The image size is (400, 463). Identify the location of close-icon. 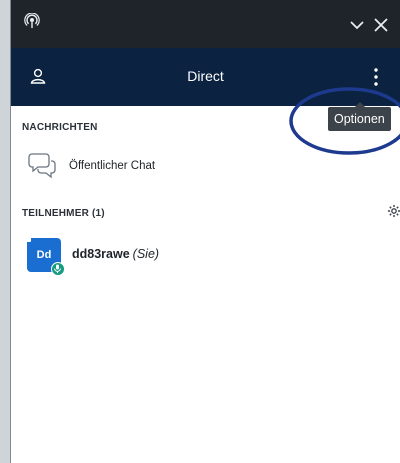
(381, 25).